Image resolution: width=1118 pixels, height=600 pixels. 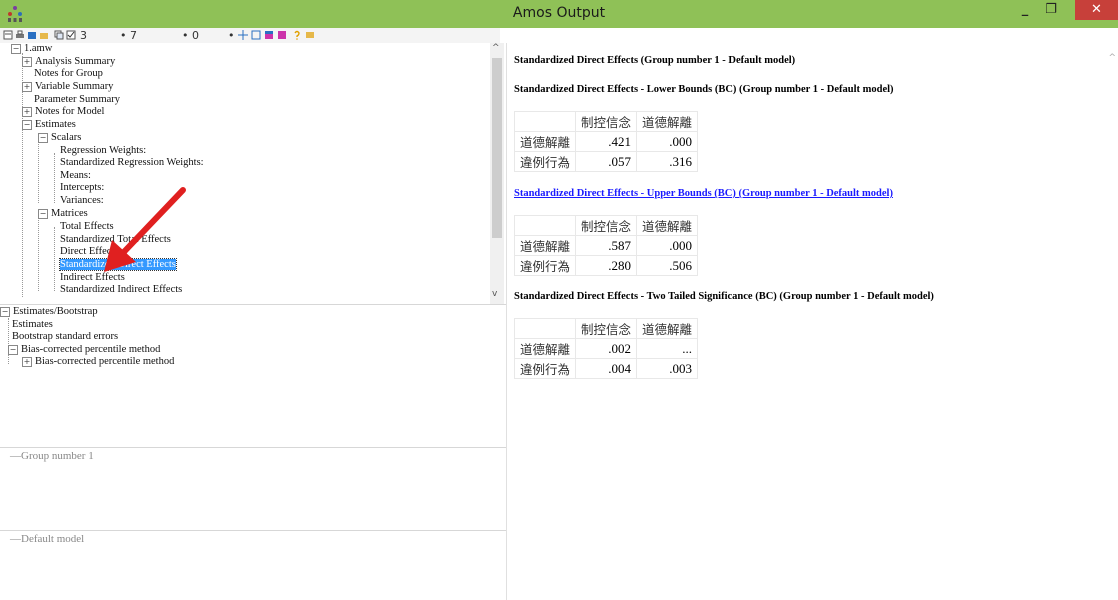 What do you see at coordinates (63, 214) in the screenshot?
I see `tree-item-matrices: − Matrices` at bounding box center [63, 214].